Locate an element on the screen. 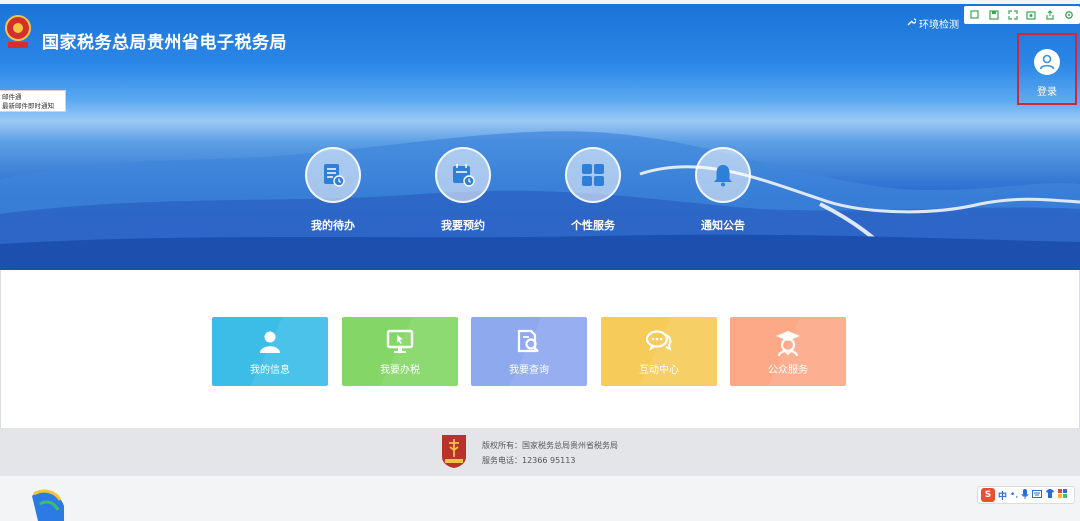  feature-appointment: 我要预约 is located at coordinates (463, 190).